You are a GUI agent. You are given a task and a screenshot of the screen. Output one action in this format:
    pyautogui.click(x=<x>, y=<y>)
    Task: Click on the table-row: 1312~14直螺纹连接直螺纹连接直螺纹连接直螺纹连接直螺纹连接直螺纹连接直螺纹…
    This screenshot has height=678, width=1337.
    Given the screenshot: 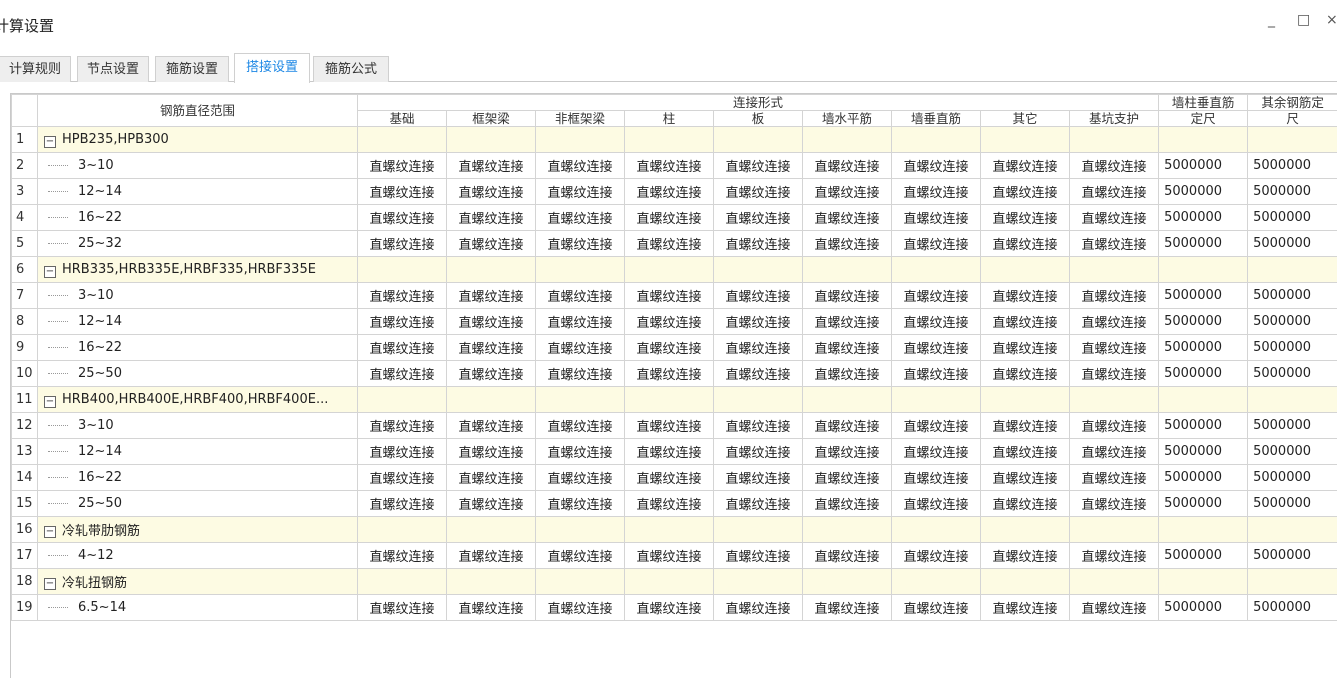 What is the action you would take?
    pyautogui.click(x=674, y=452)
    